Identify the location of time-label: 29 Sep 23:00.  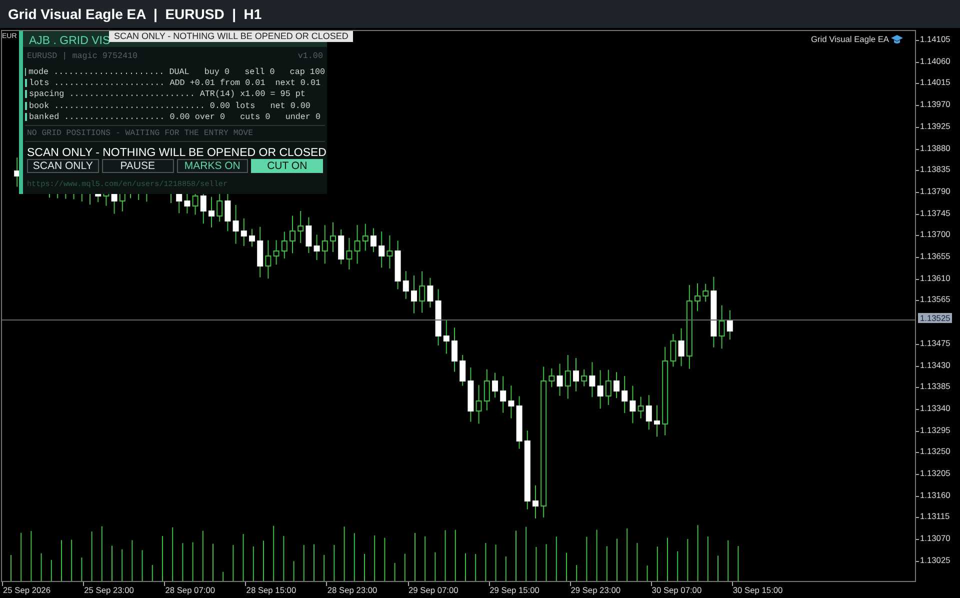
(595, 590).